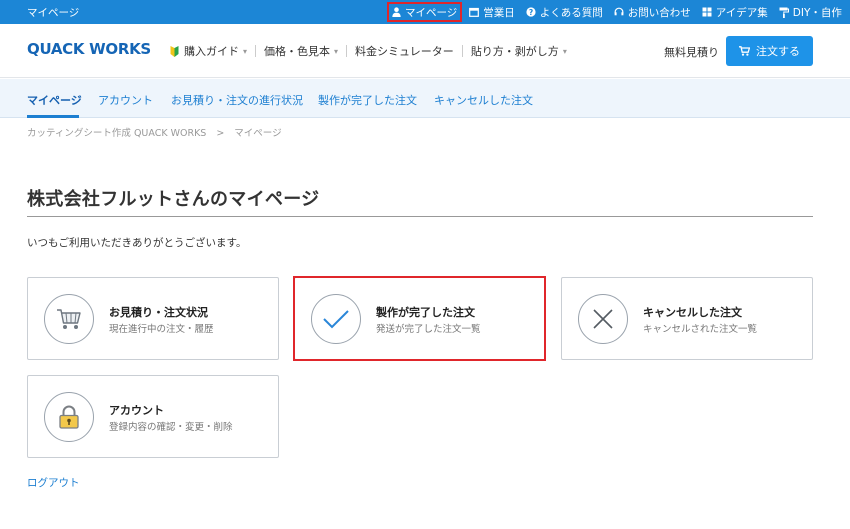 Image resolution: width=850 pixels, height=529 pixels. I want to click on top-link-diy: DIY・自作, so click(810, 12).